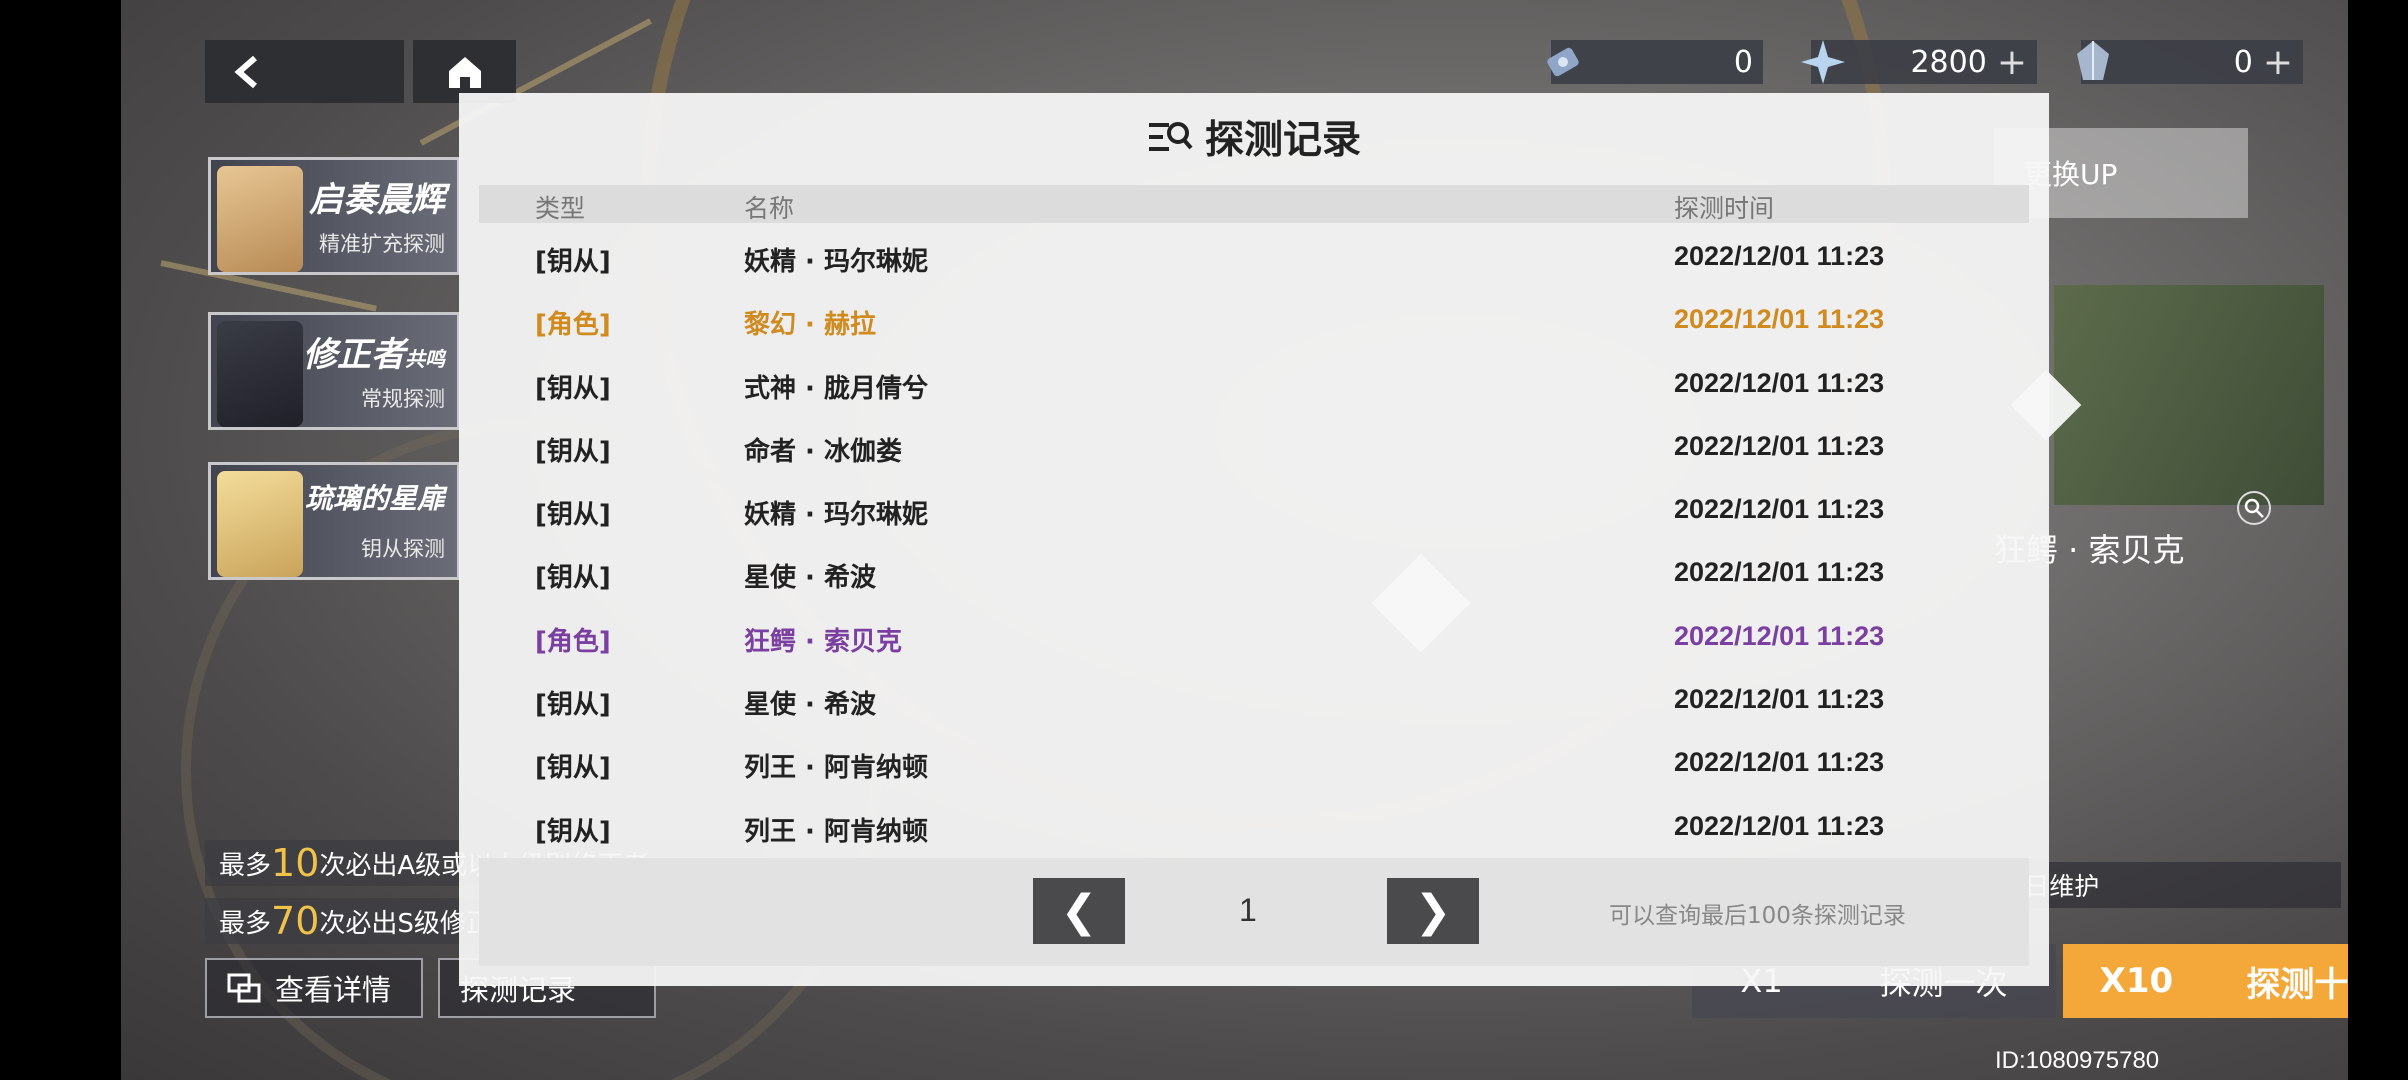  I want to click on add-star-crystal-button: +, so click(2012, 62).